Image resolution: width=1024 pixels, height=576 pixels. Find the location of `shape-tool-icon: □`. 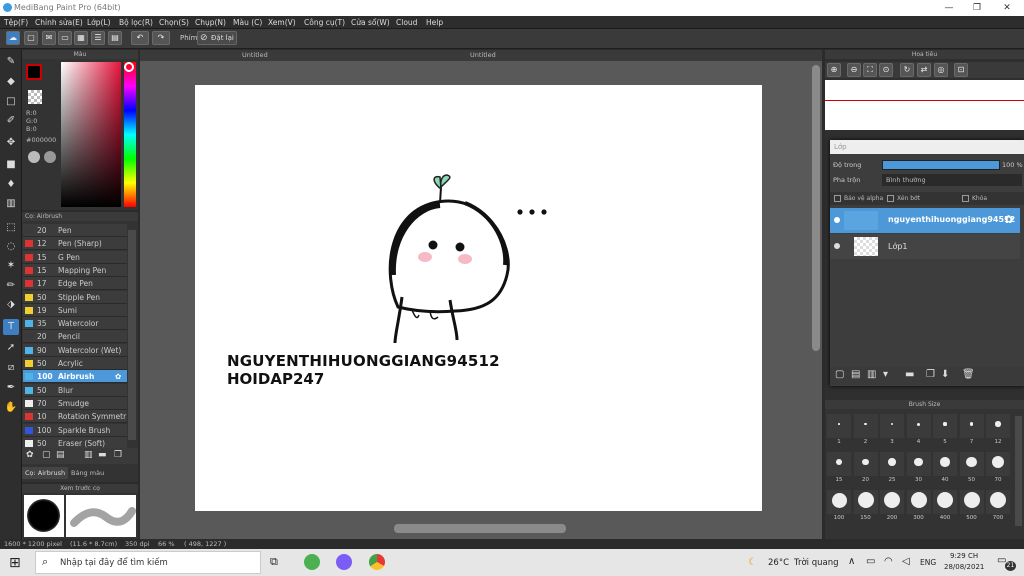

shape-tool-icon: □ is located at coordinates (11, 102).